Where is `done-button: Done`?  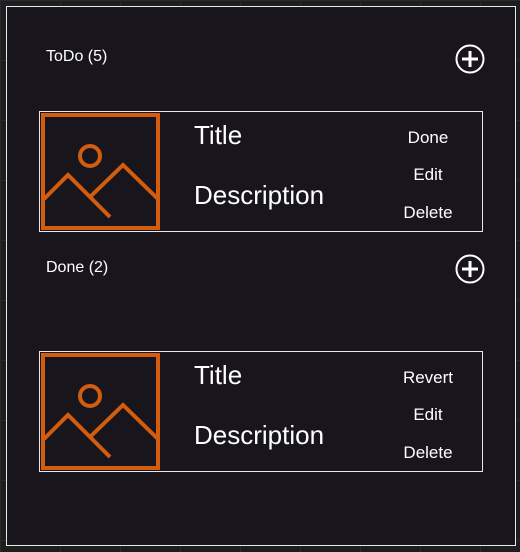
done-button: Done is located at coordinates (428, 138).